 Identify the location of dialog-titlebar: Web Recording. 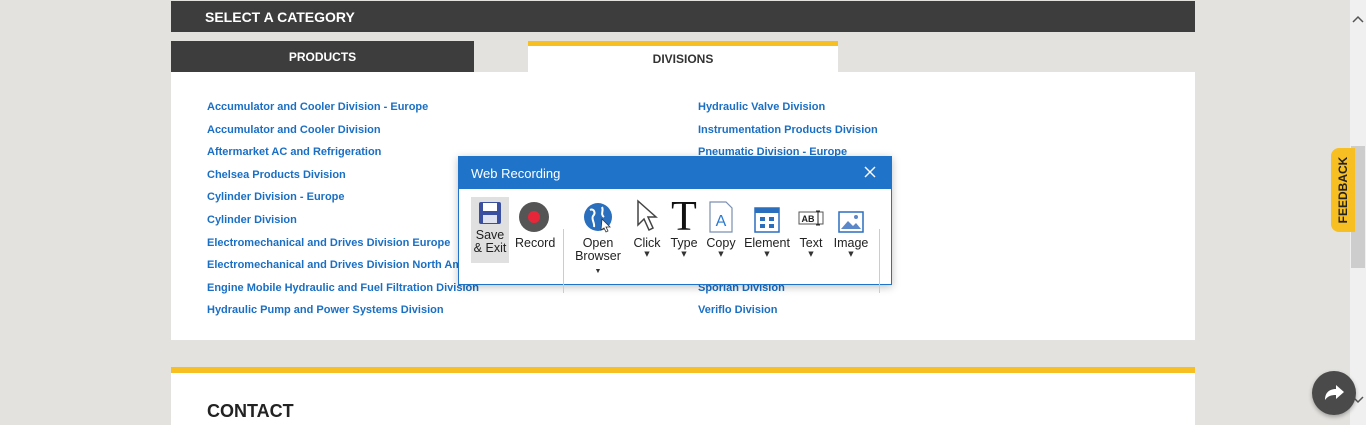
(675, 173).